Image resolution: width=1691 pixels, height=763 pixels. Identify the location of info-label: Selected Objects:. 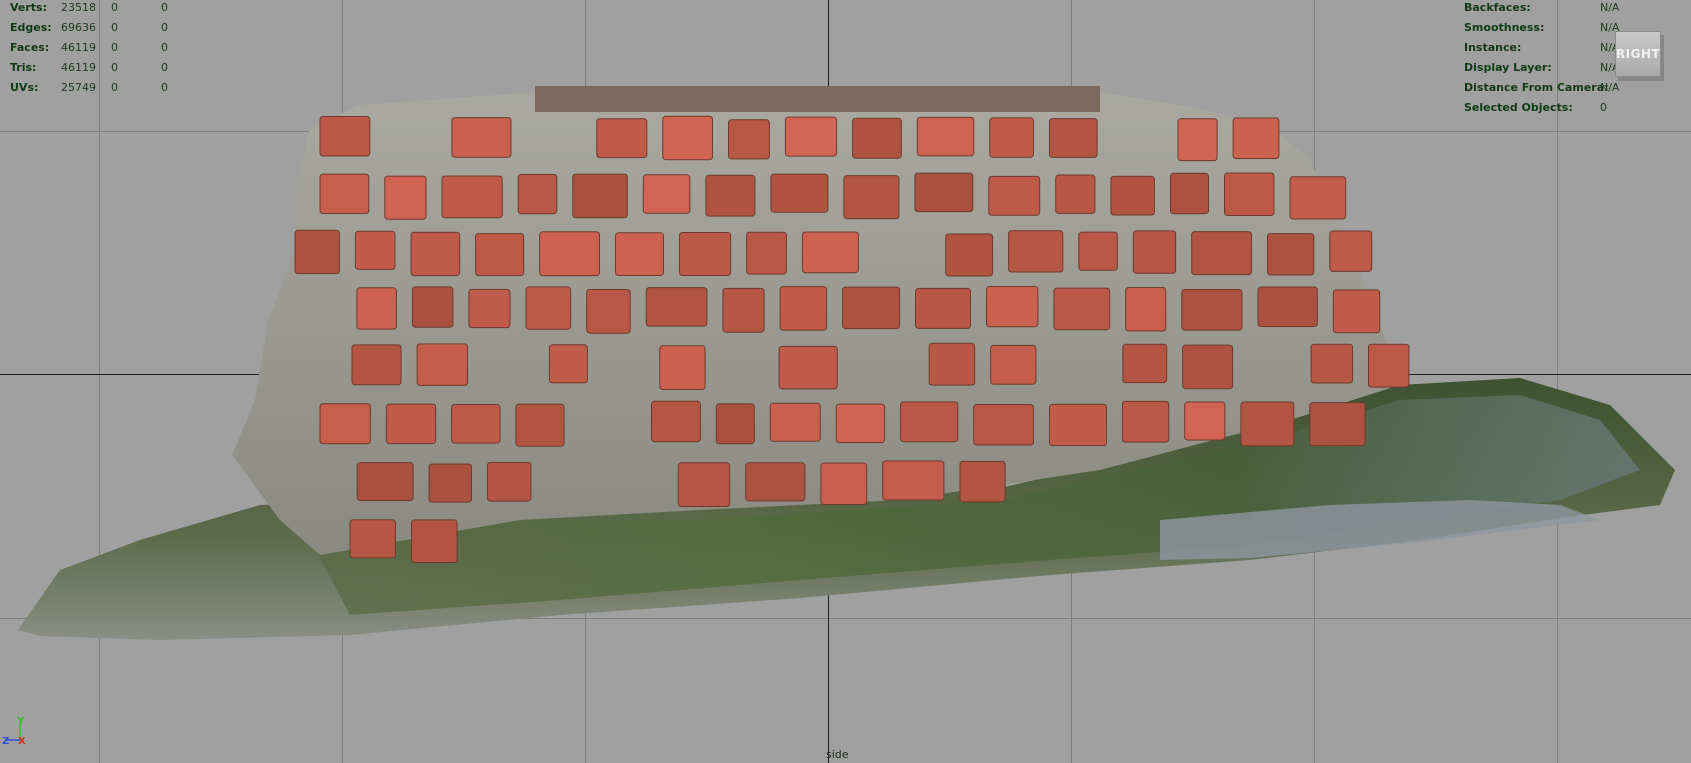
(1518, 107).